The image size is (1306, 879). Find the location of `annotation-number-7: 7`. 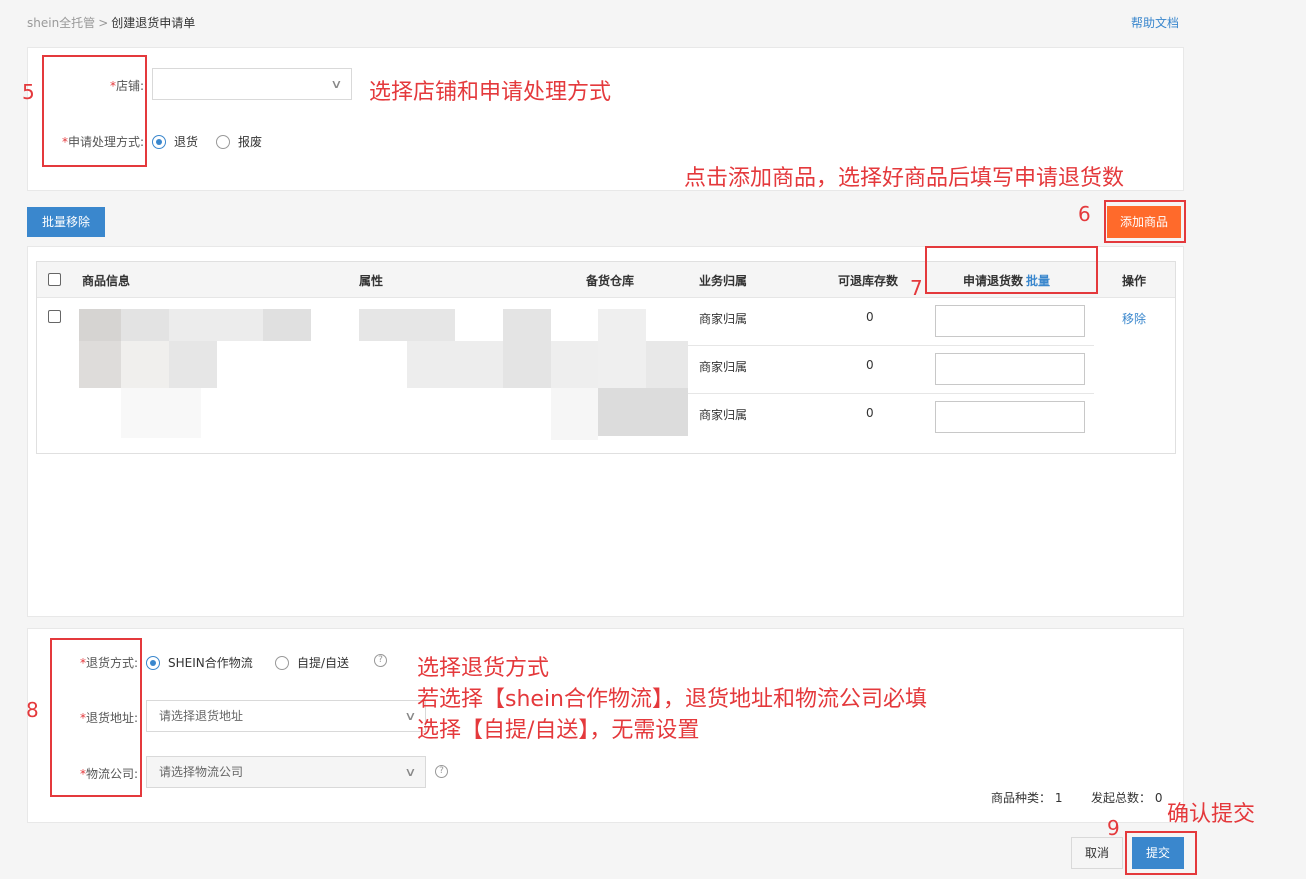

annotation-number-7: 7 is located at coordinates (916, 288).